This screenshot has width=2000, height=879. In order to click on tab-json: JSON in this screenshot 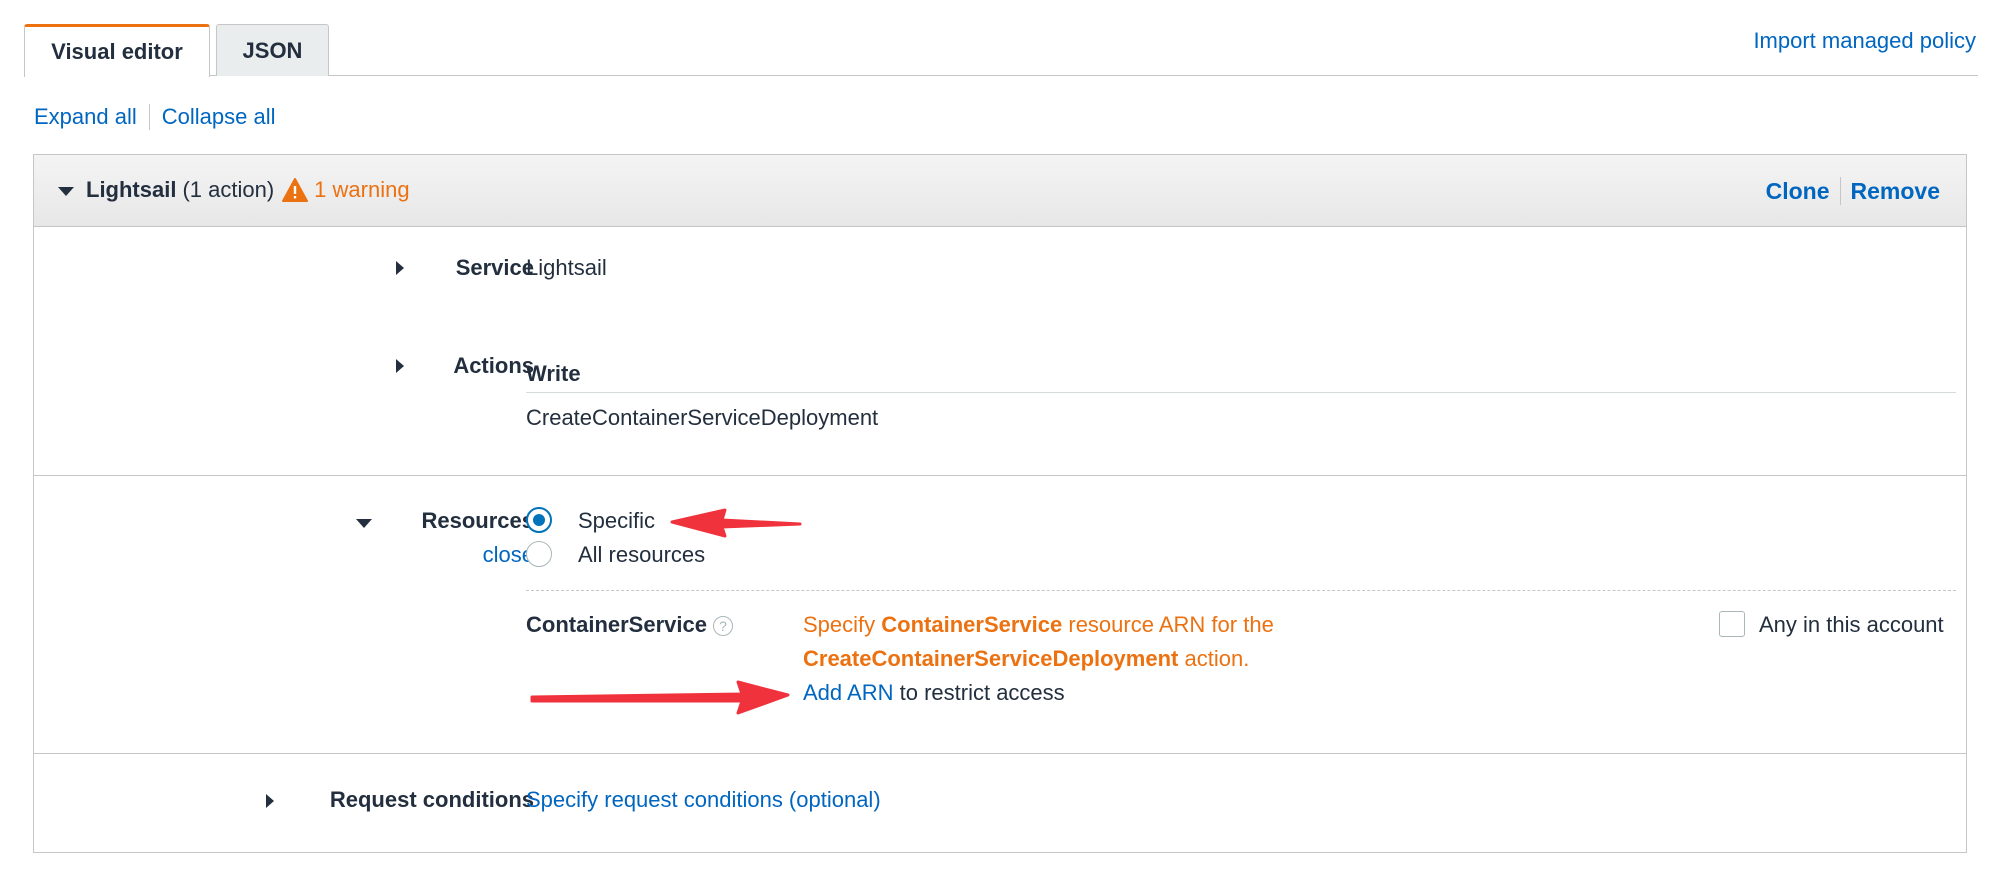, I will do `click(272, 50)`.